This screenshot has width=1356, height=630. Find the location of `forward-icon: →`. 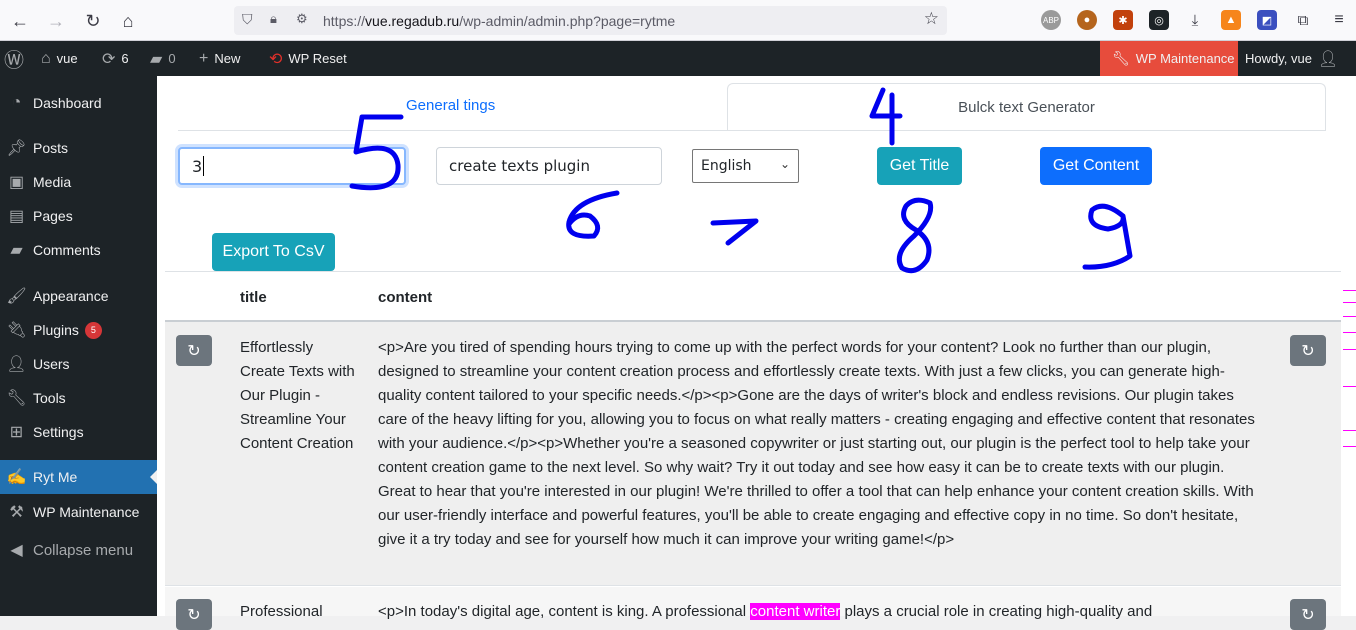

forward-icon: → is located at coordinates (56, 21).